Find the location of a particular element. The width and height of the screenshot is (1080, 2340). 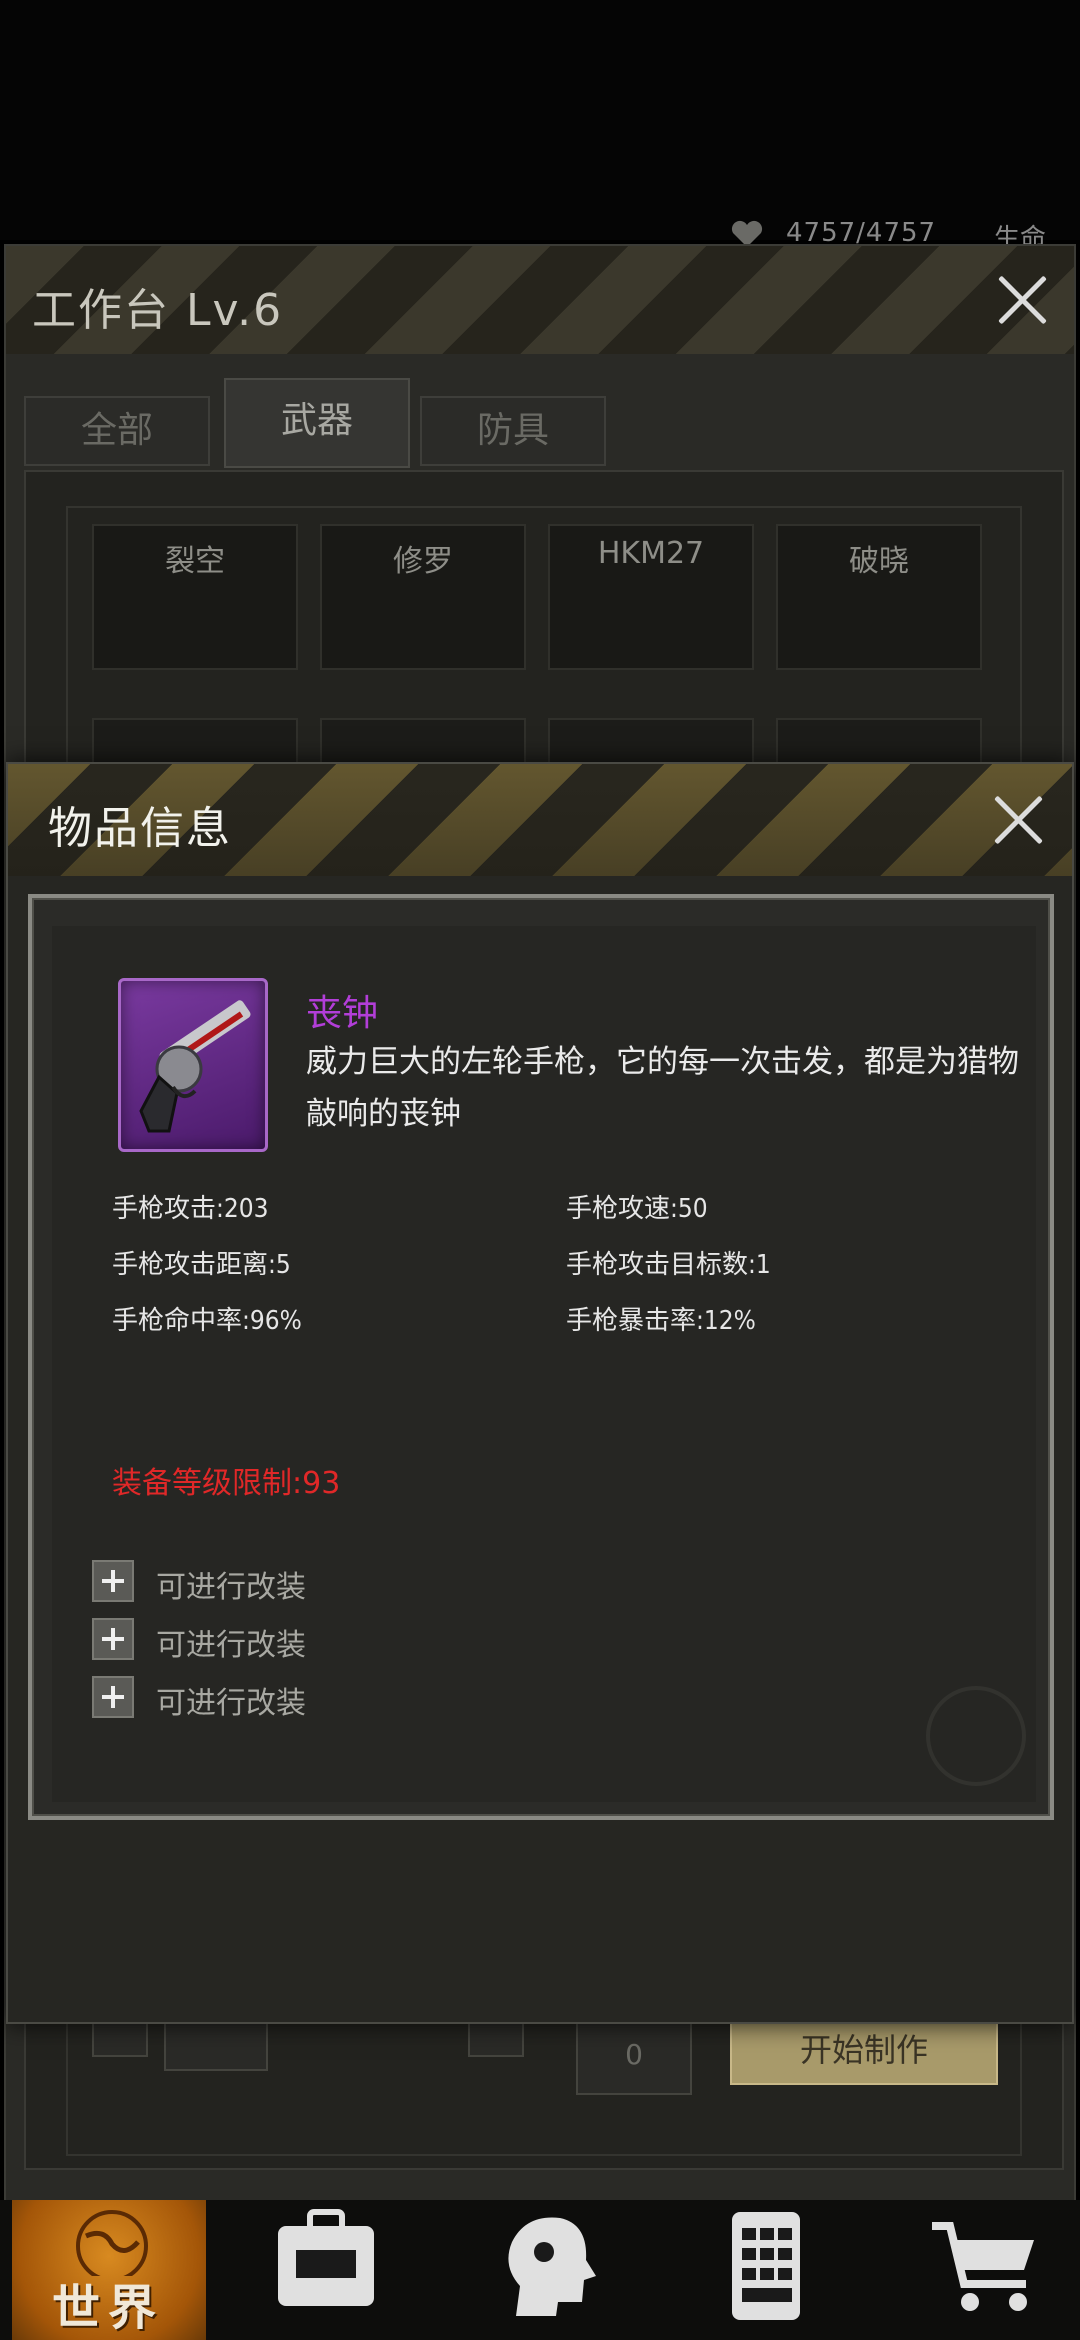

weapon-slot: HKM27 is located at coordinates (651, 597).